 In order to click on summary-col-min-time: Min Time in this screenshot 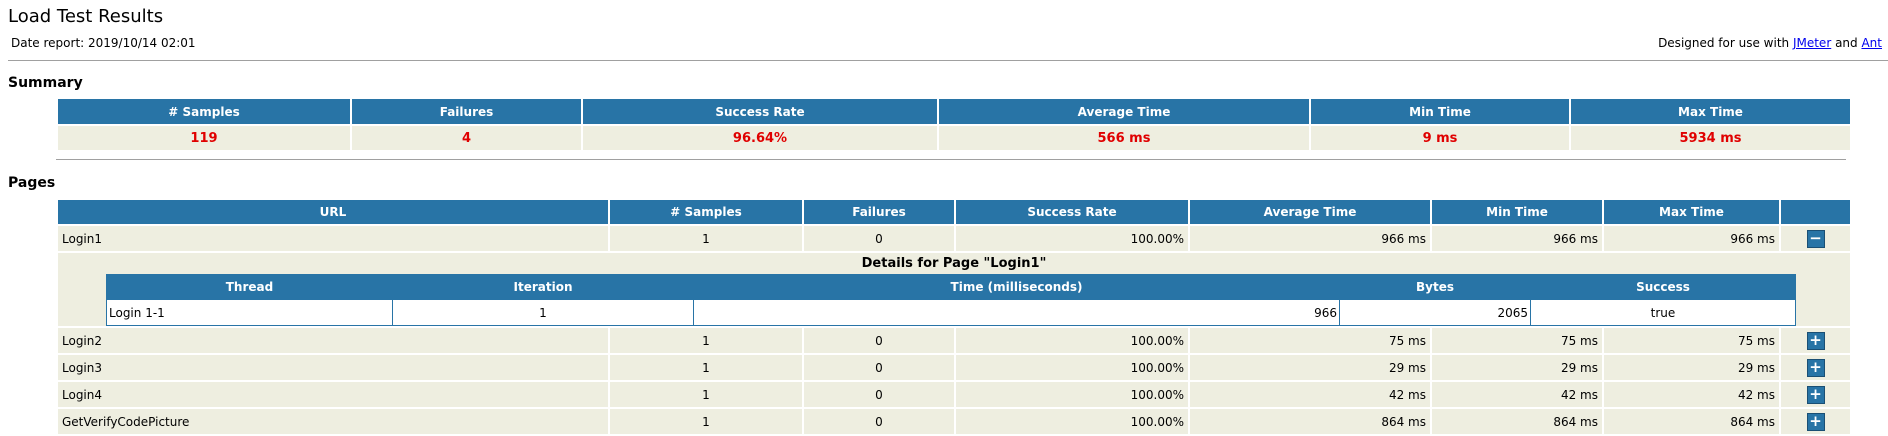, I will do `click(1440, 111)`.